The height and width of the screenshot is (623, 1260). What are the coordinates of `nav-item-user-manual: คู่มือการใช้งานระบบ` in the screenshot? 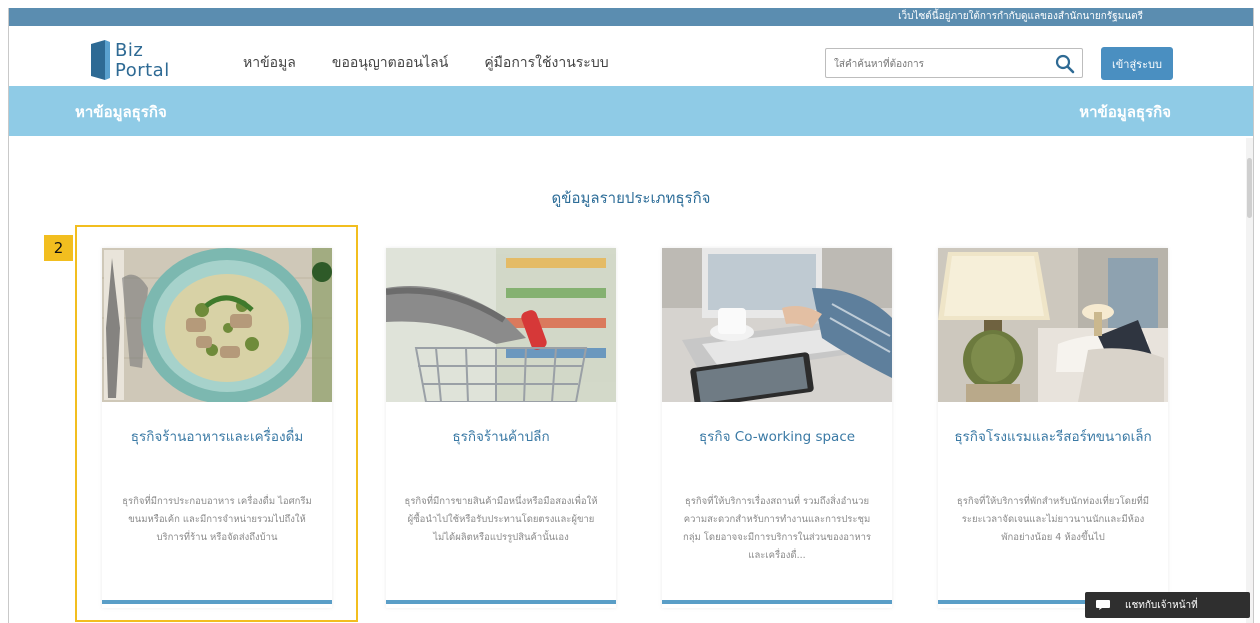 It's located at (546, 63).